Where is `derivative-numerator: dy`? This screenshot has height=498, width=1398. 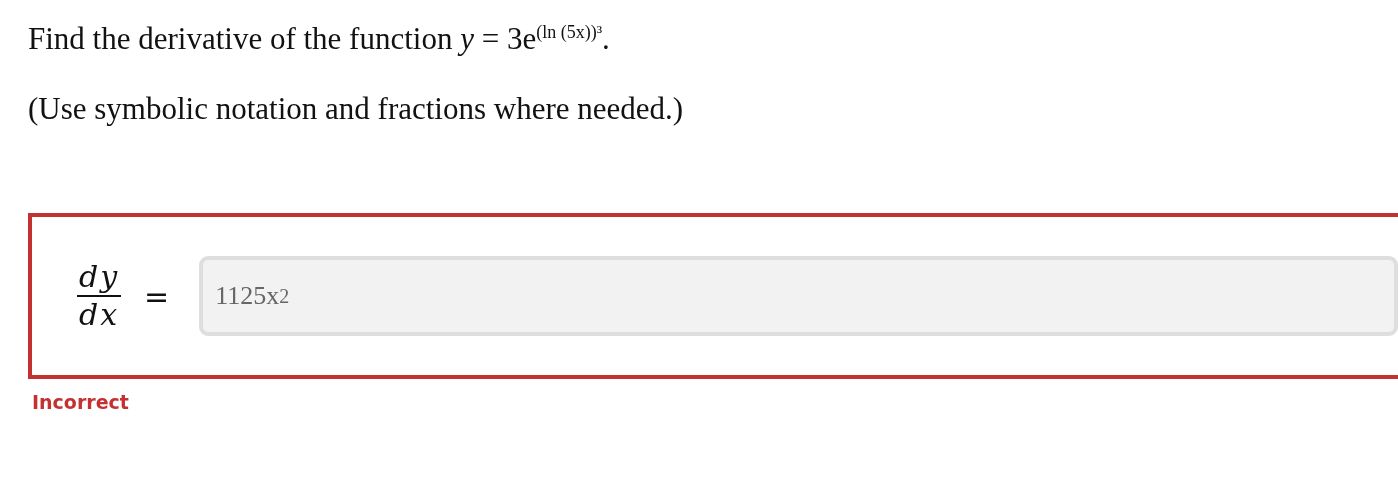 derivative-numerator: dy is located at coordinates (99, 277).